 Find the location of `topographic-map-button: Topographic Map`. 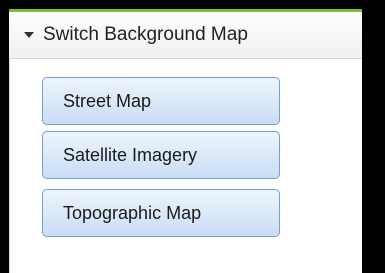

topographic-map-button: Topographic Map is located at coordinates (161, 213).